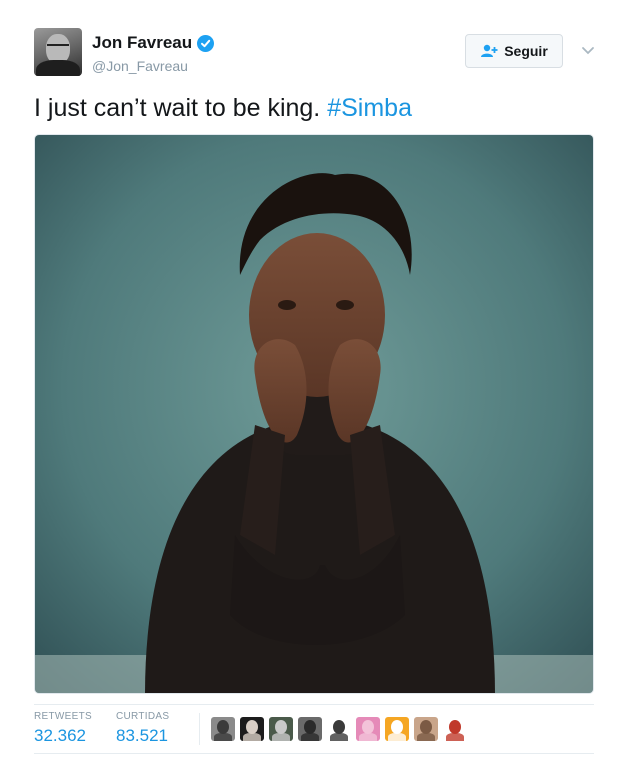 This screenshot has height=768, width=631. Describe the element at coordinates (181, 108) in the screenshot. I see `tweet-text-body: I just can’t wait to be king.` at that location.